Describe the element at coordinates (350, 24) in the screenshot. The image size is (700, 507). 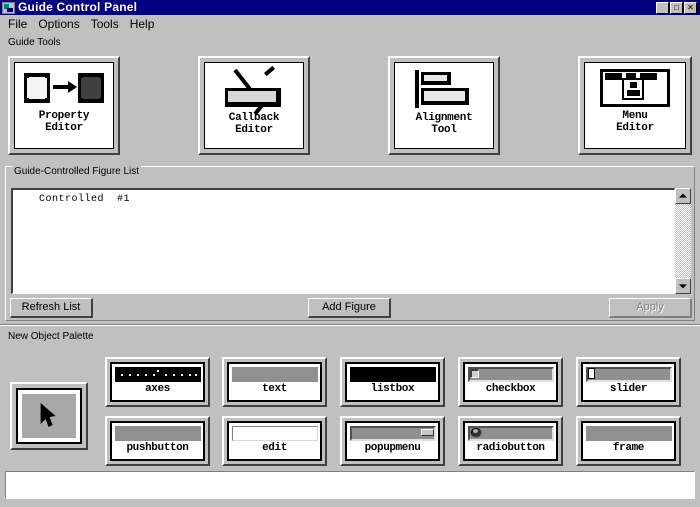
I see `menu-bar: File Options Tools Help` at that location.